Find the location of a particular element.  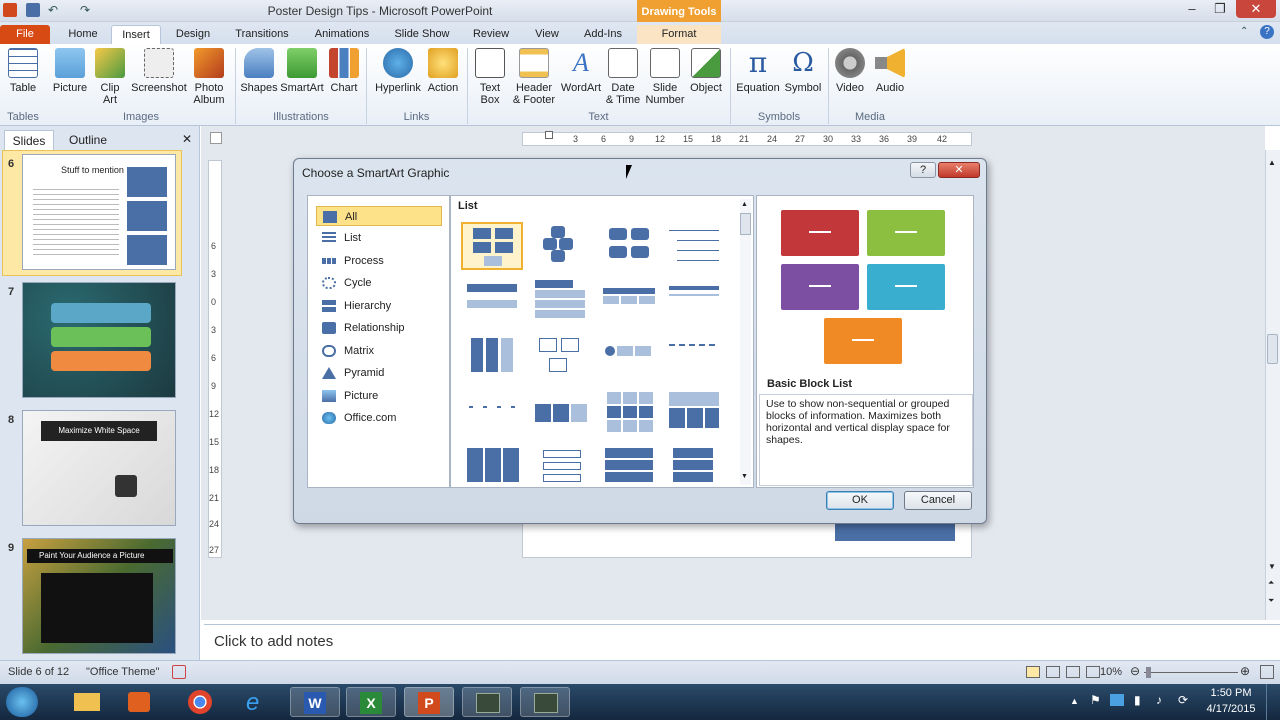

tab-animations: Animations is located at coordinates (342, 34).